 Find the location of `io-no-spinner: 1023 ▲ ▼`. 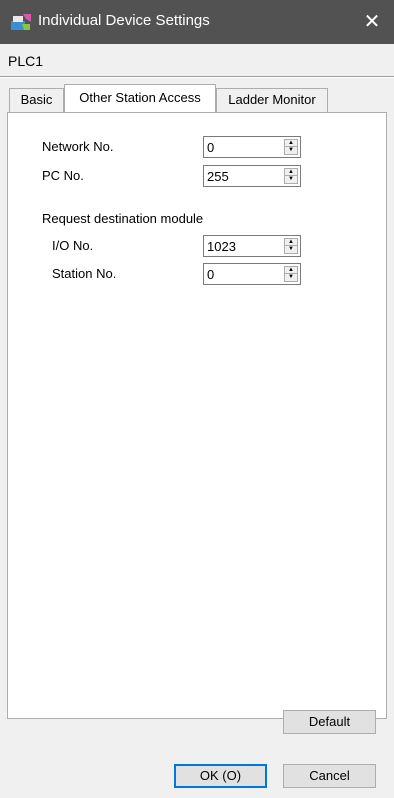

io-no-spinner: 1023 ▲ ▼ is located at coordinates (252, 246).